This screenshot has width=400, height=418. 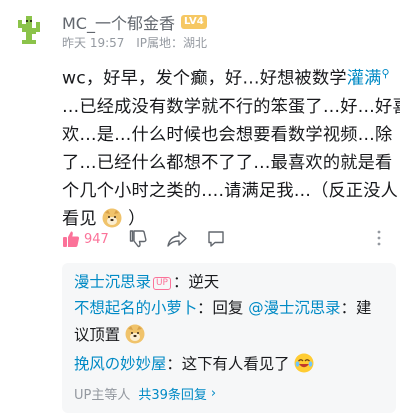 I want to click on comment-icon, so click(x=216, y=239).